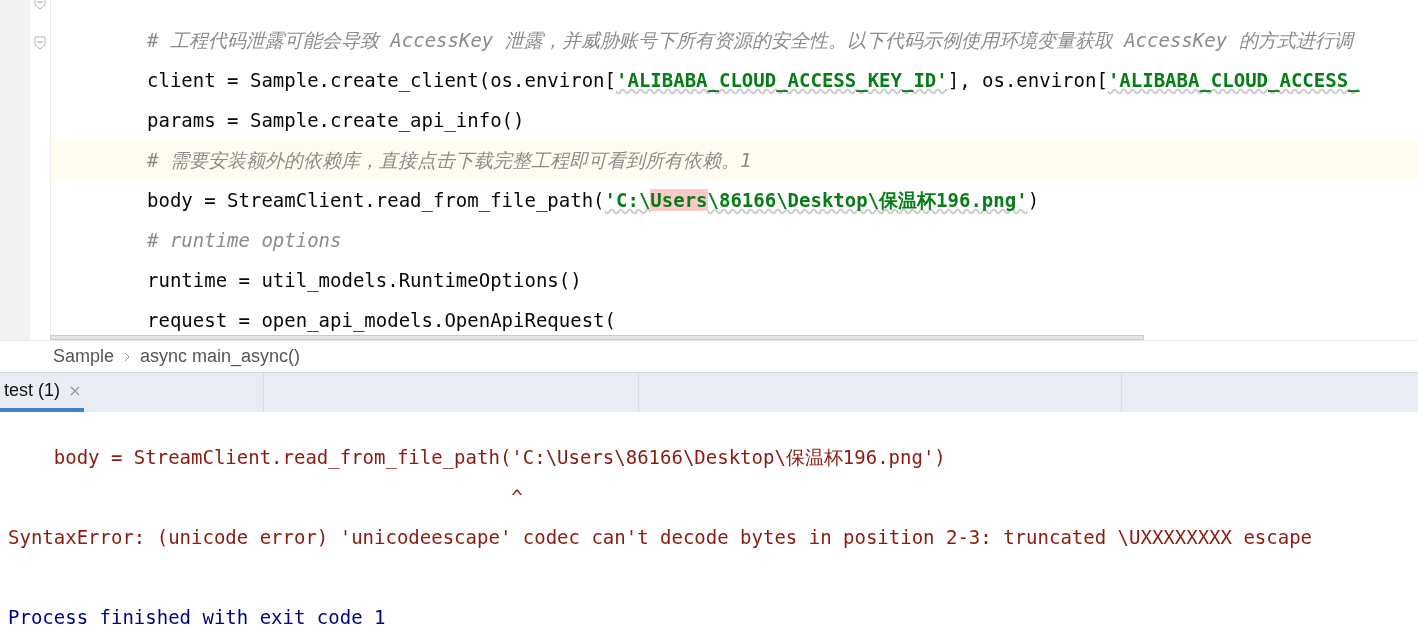 The image size is (1418, 627). Describe the element at coordinates (42, 392) in the screenshot. I see `console-tab: test (1)` at that location.